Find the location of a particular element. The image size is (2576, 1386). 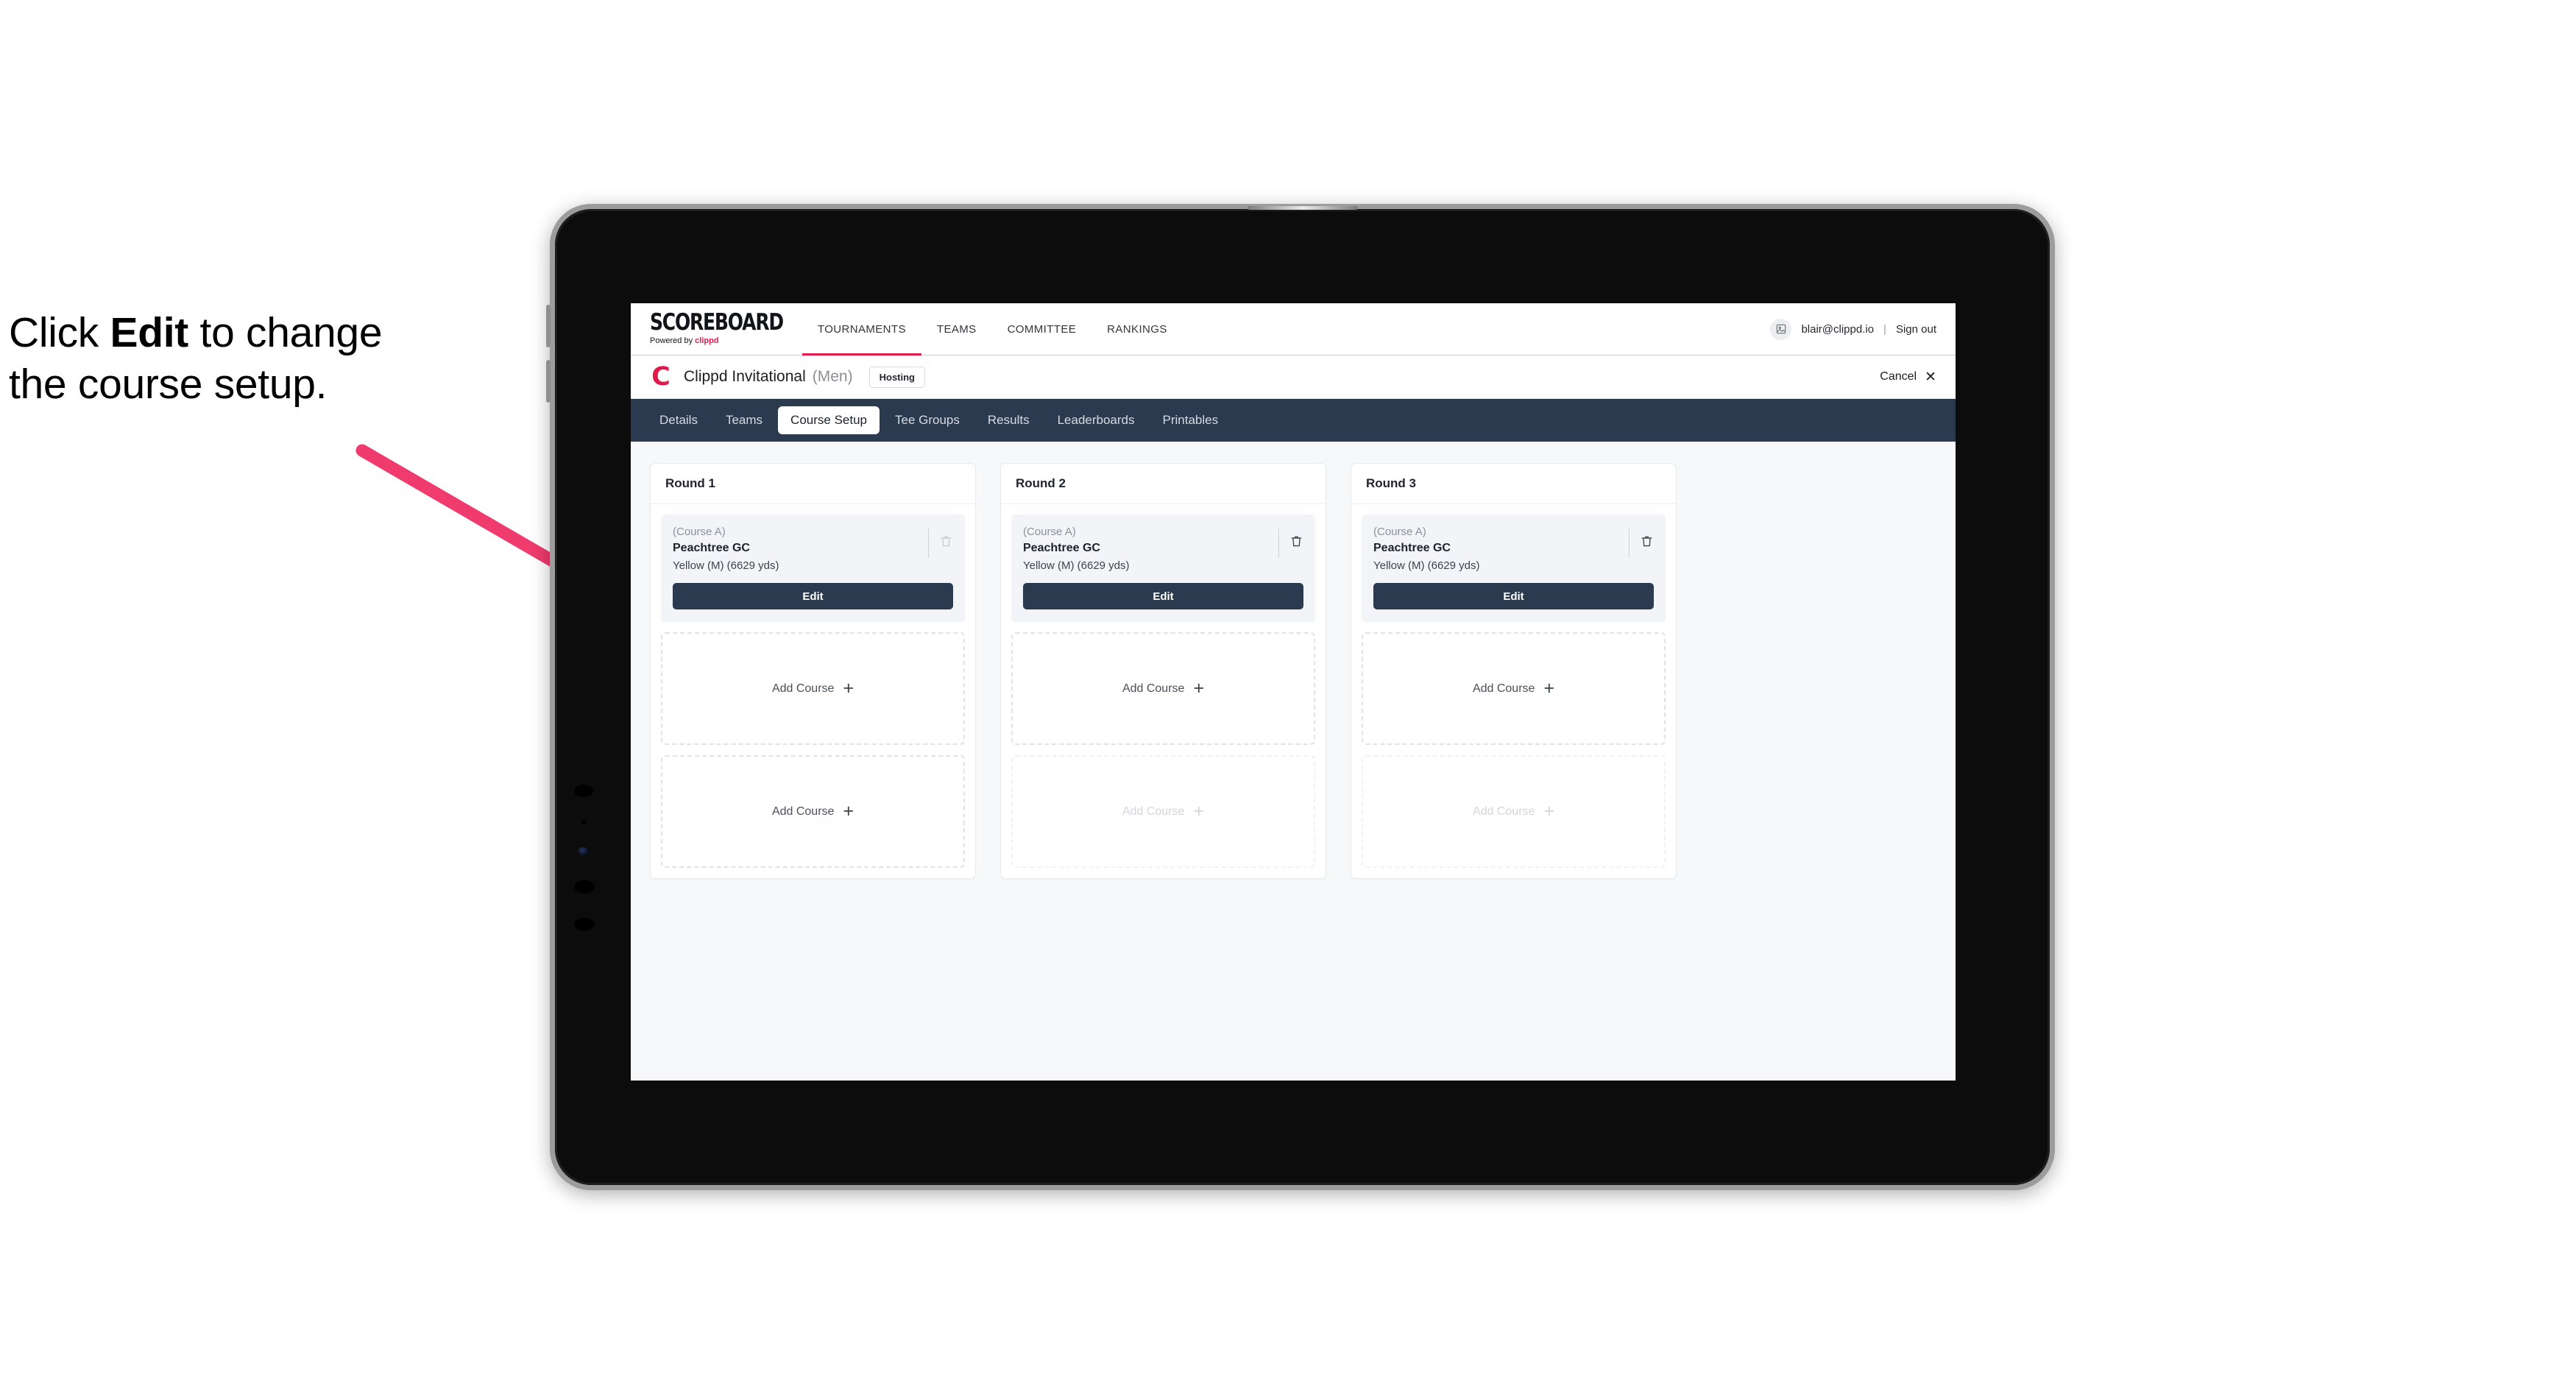

tournament-title: Clippd Invitational is located at coordinates (745, 376).